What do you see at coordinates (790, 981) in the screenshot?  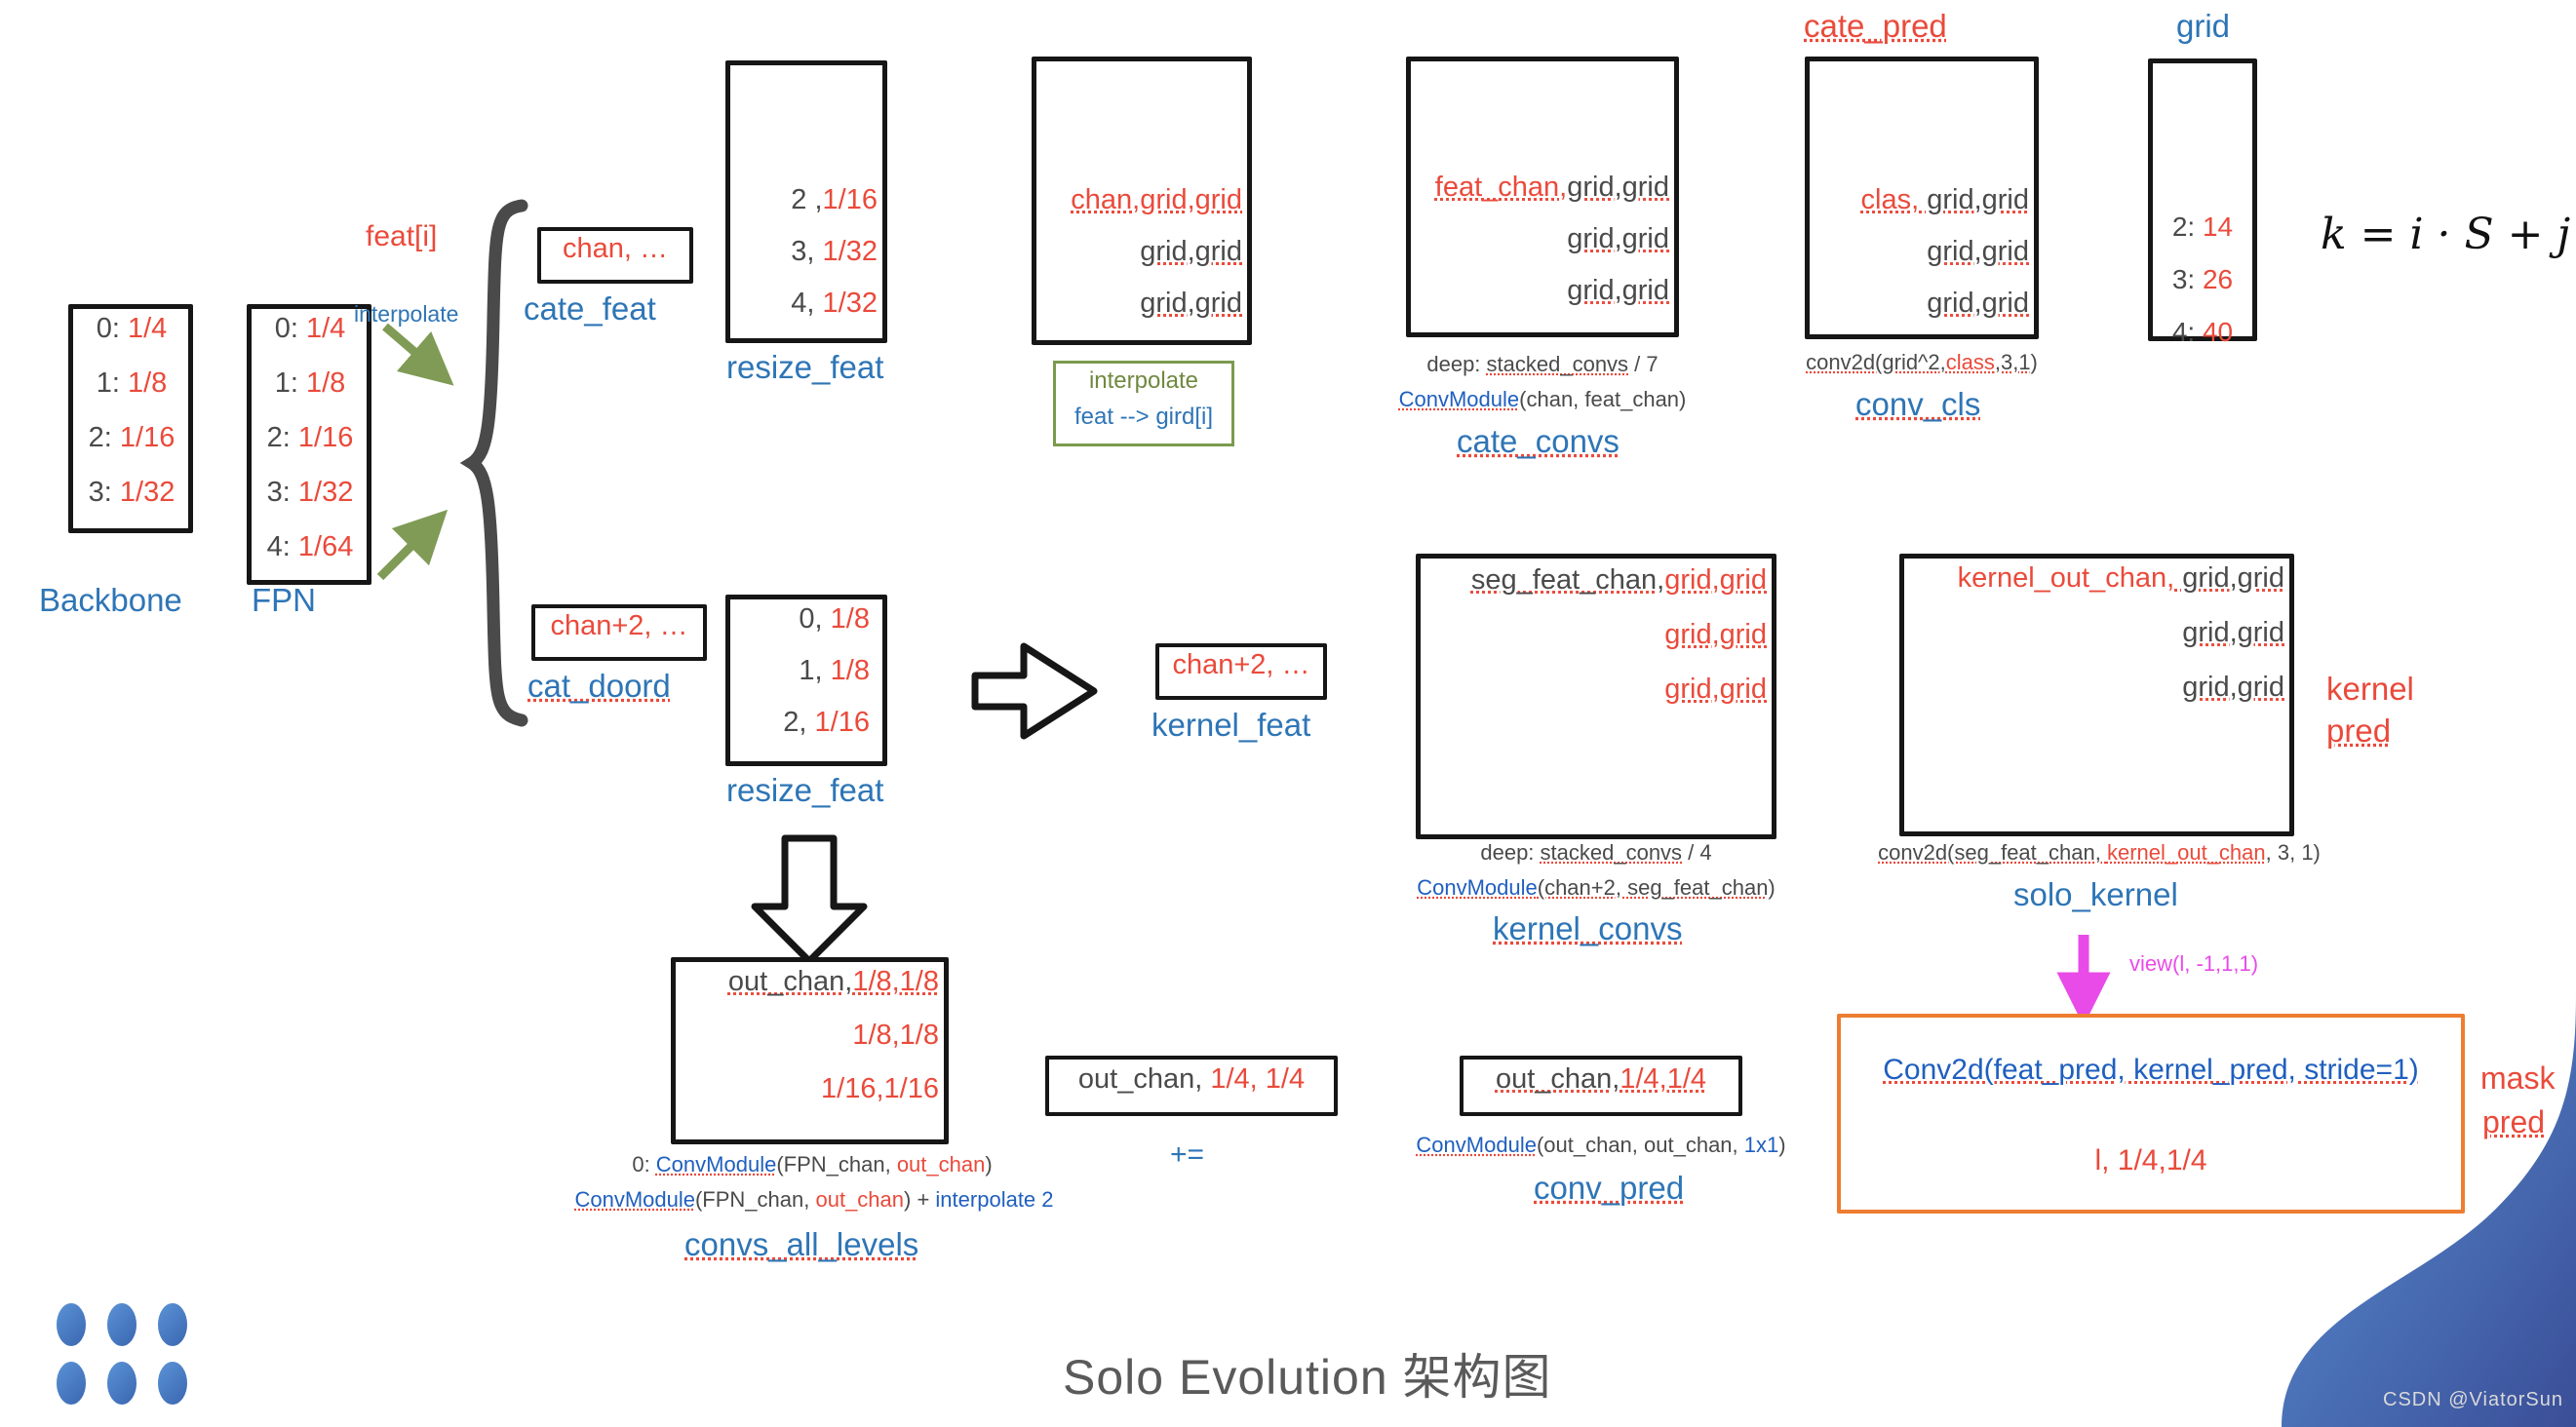 I see `convs-all-levels-row-0-head: out_chan,` at bounding box center [790, 981].